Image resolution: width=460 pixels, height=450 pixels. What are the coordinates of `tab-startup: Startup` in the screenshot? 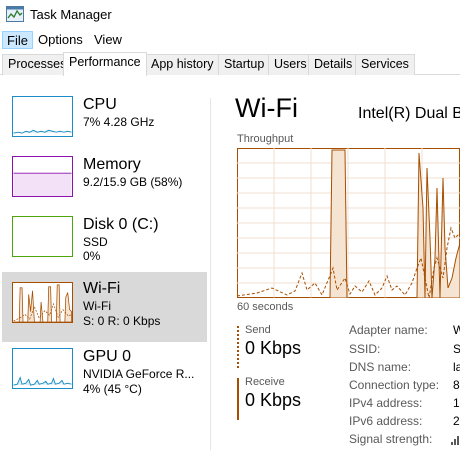 It's located at (244, 64).